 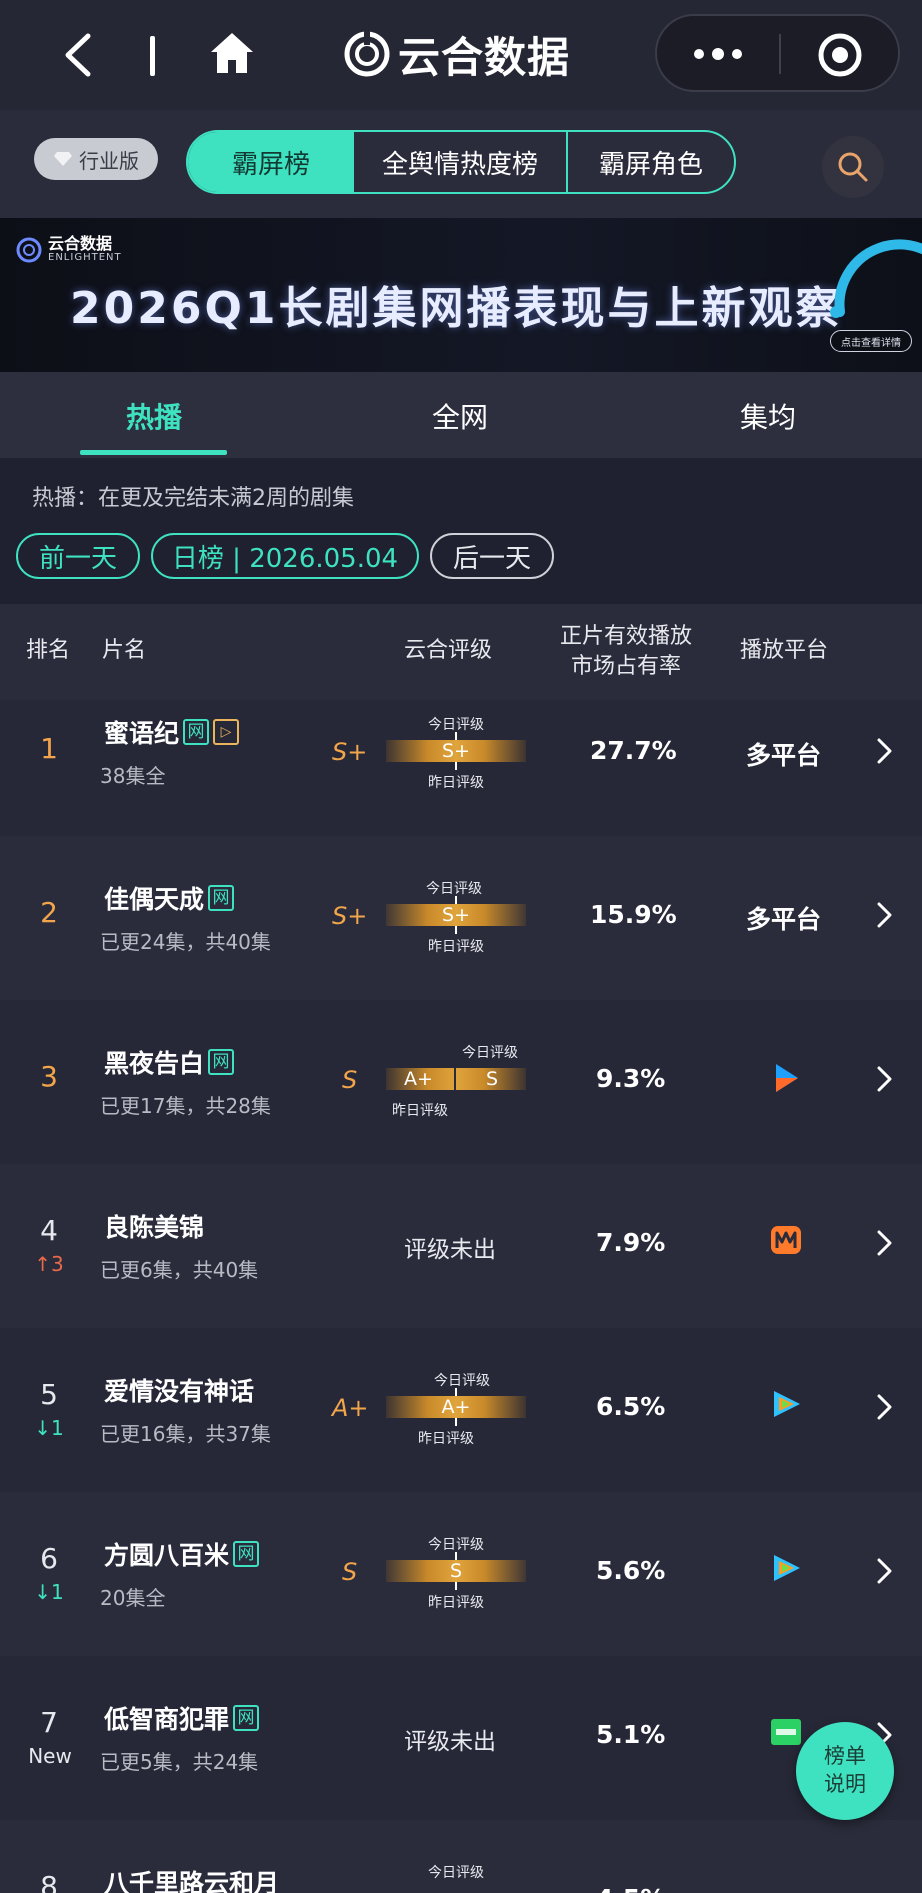 What do you see at coordinates (142, 733) in the screenshot?
I see `drama-title-text: 蜜语纪` at bounding box center [142, 733].